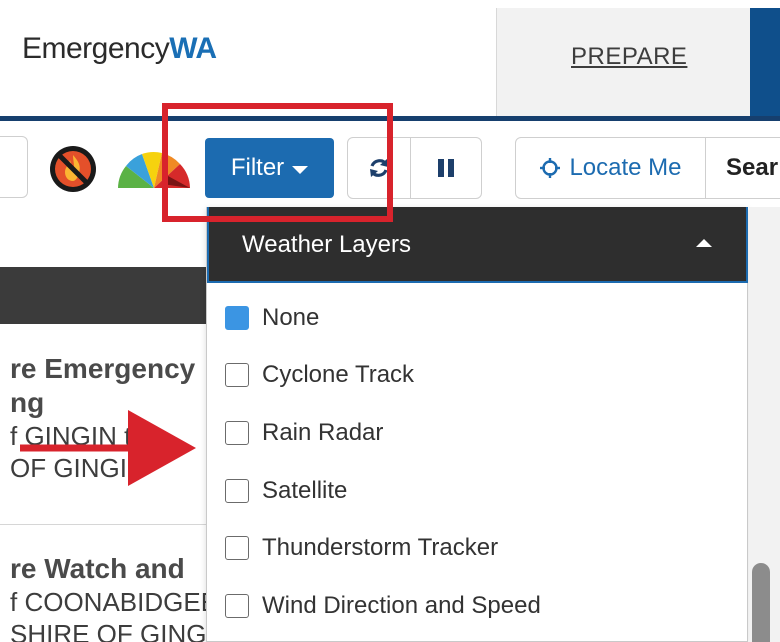 Image resolution: width=780 pixels, height=642 pixels. Describe the element at coordinates (761, 602) in the screenshot. I see `scrollbar-thumb` at that location.